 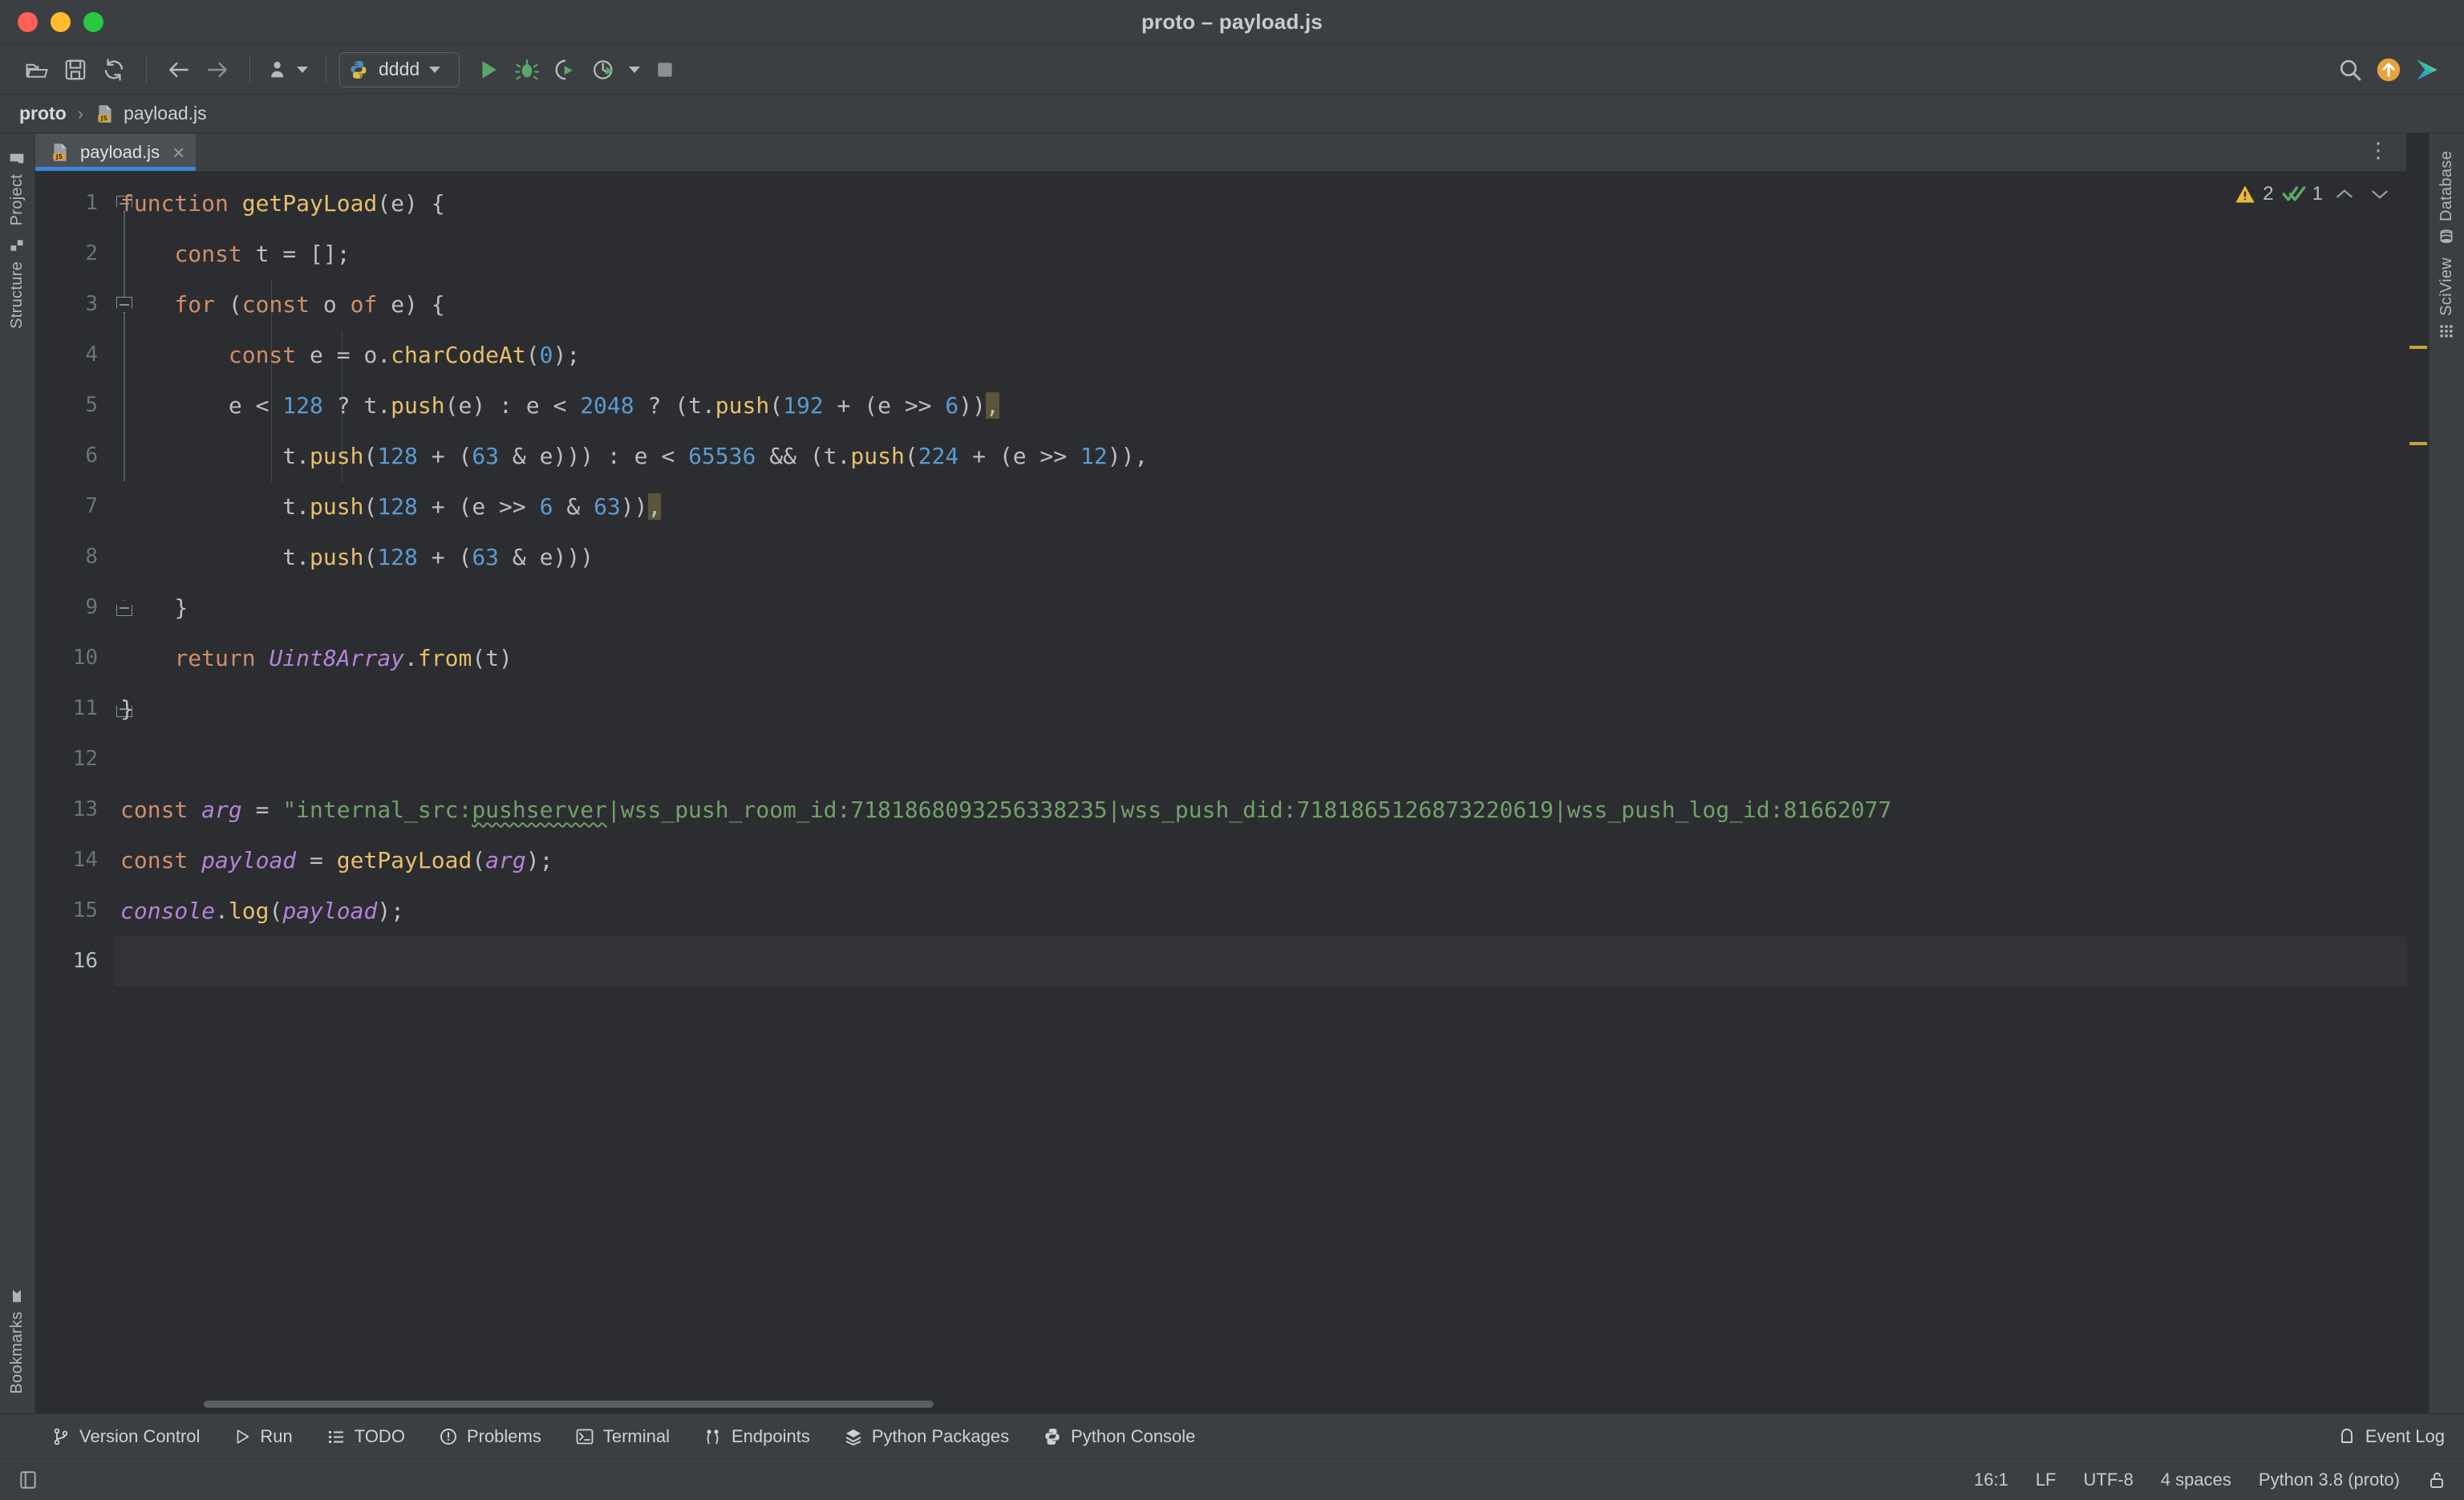 What do you see at coordinates (176, 152) in the screenshot?
I see `close-icon: ×` at bounding box center [176, 152].